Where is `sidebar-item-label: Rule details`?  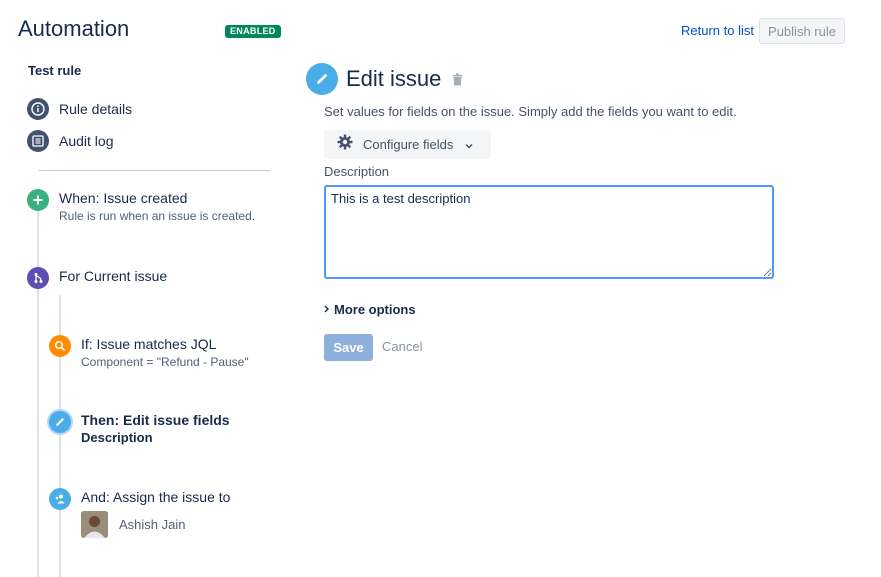 sidebar-item-label: Rule details is located at coordinates (96, 109).